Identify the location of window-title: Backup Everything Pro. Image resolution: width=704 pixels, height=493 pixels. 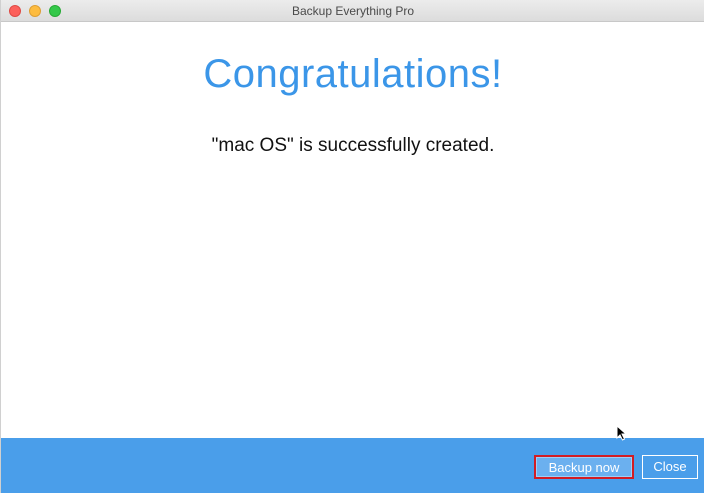
(353, 11).